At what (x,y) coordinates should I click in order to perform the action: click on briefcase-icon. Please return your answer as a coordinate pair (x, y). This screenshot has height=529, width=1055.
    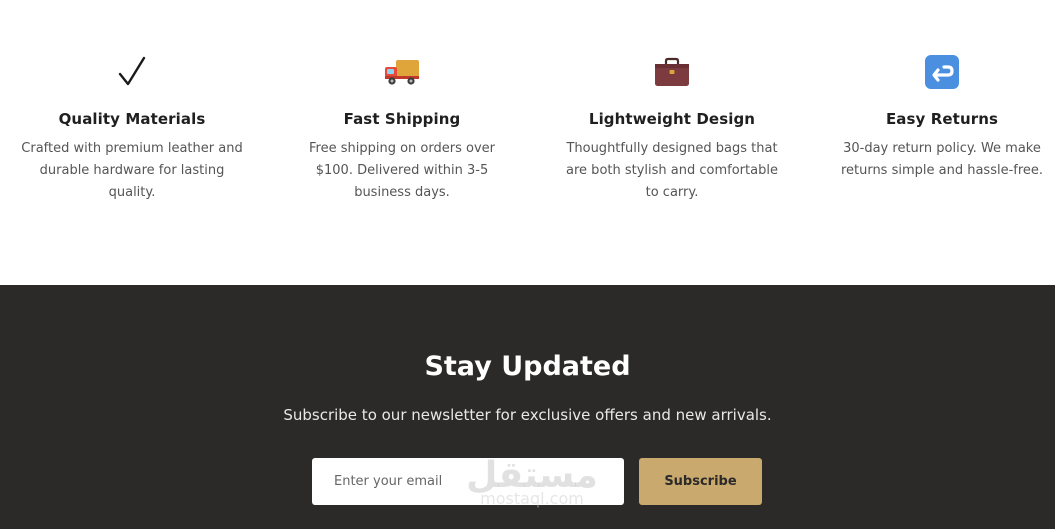
    Looking at the image, I should click on (672, 72).